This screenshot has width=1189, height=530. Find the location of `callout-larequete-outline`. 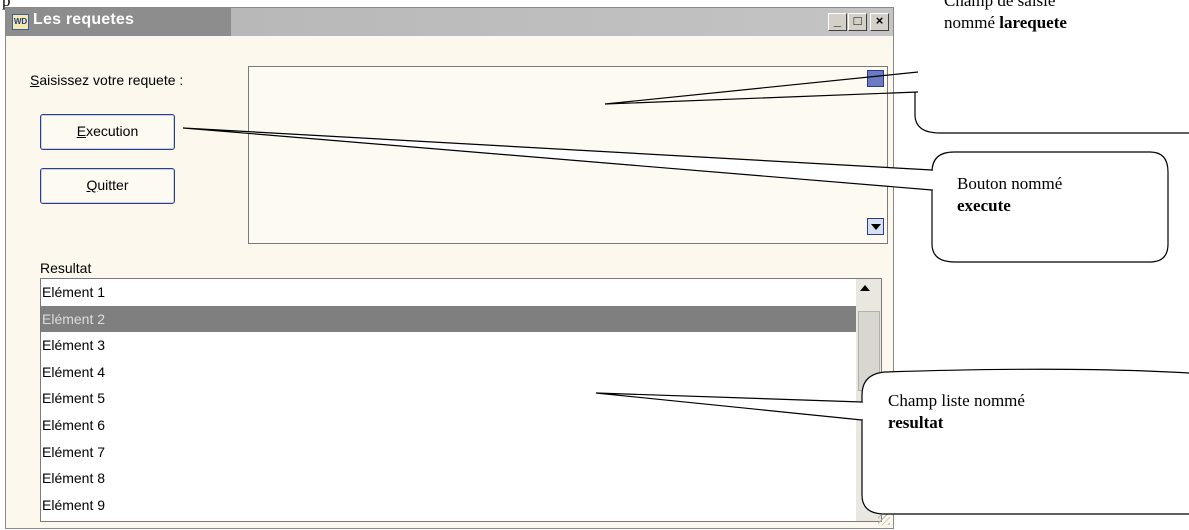

callout-larequete-outline is located at coordinates (1051, 113).